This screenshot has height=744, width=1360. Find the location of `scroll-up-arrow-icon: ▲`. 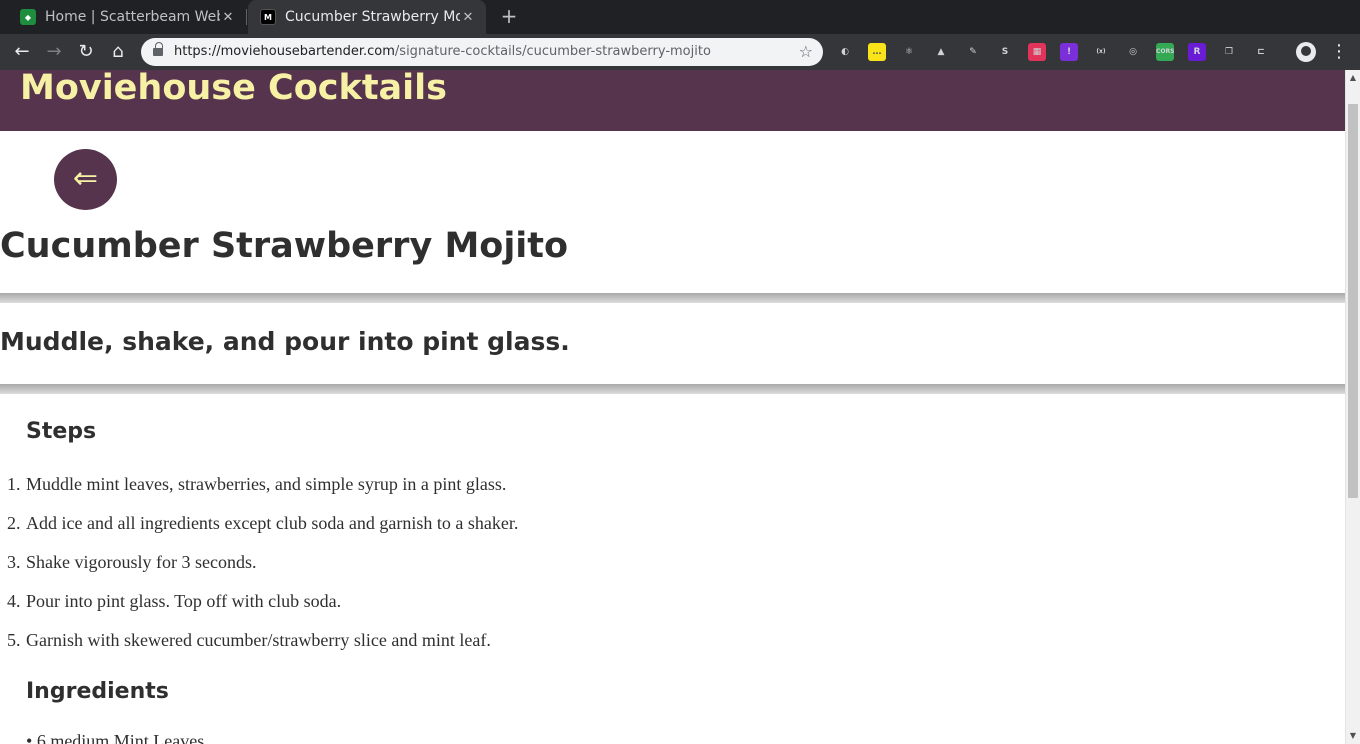

scroll-up-arrow-icon: ▲ is located at coordinates (1353, 77).